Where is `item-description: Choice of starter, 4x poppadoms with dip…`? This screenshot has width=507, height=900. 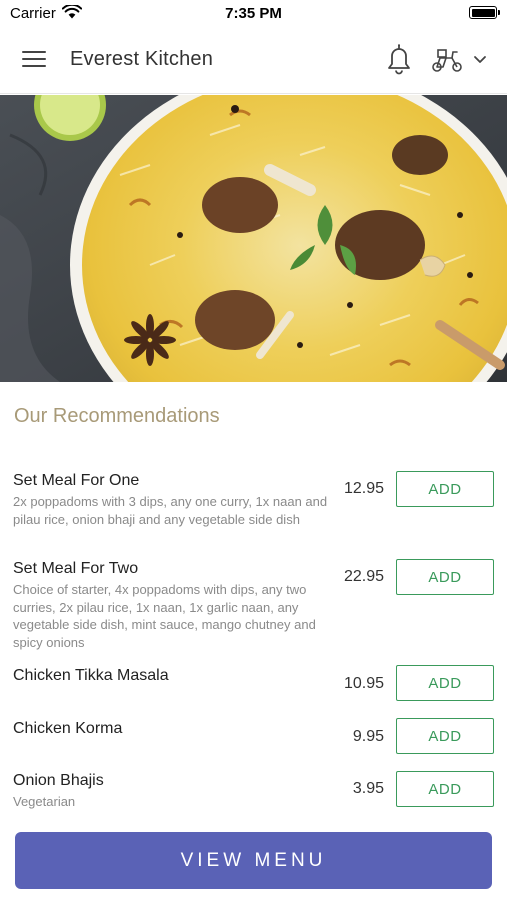 item-description: Choice of starter, 4x poppadoms with dip… is located at coordinates (164, 616).